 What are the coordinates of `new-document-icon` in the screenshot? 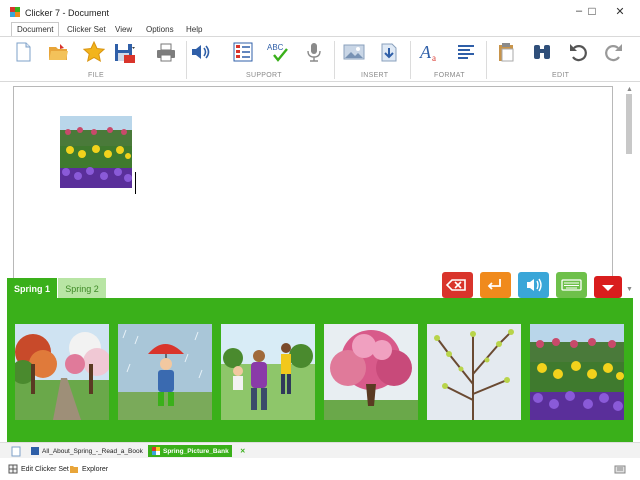 It's located at (23, 52).